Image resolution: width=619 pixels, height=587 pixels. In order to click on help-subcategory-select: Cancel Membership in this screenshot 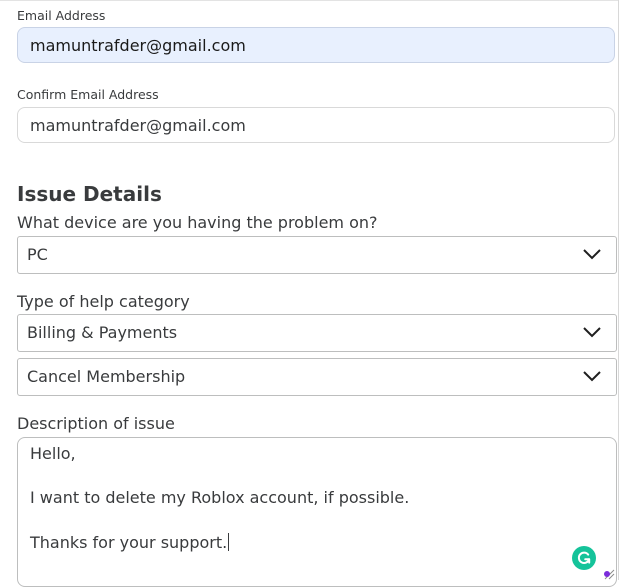, I will do `click(317, 377)`.